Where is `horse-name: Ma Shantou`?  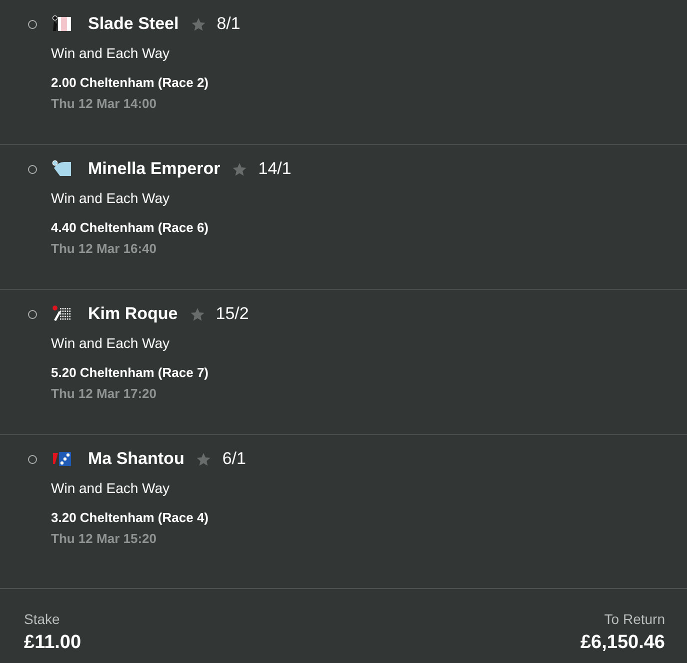 horse-name: Ma Shantou is located at coordinates (136, 459).